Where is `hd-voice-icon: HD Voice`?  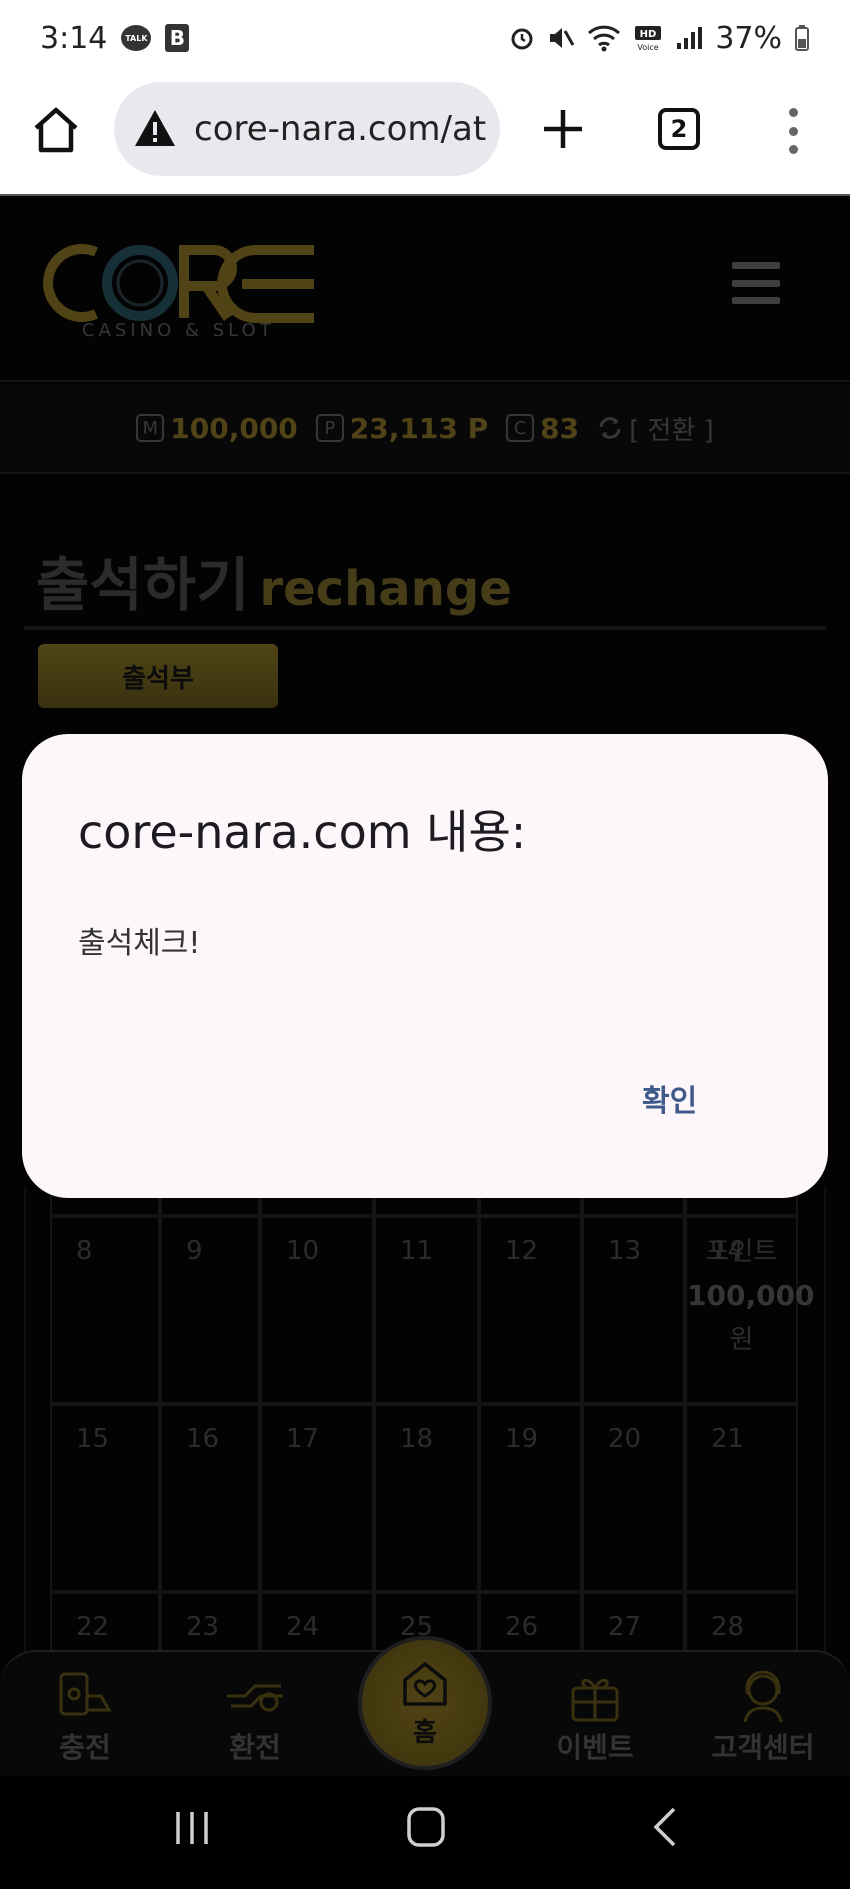
hd-voice-icon: HD Voice is located at coordinates (648, 39).